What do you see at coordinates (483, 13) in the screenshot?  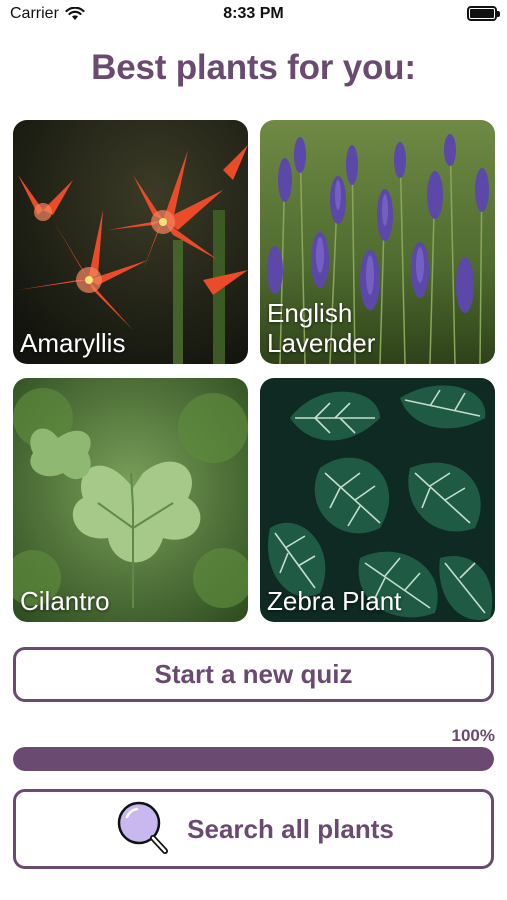 I see `battery-icon` at bounding box center [483, 13].